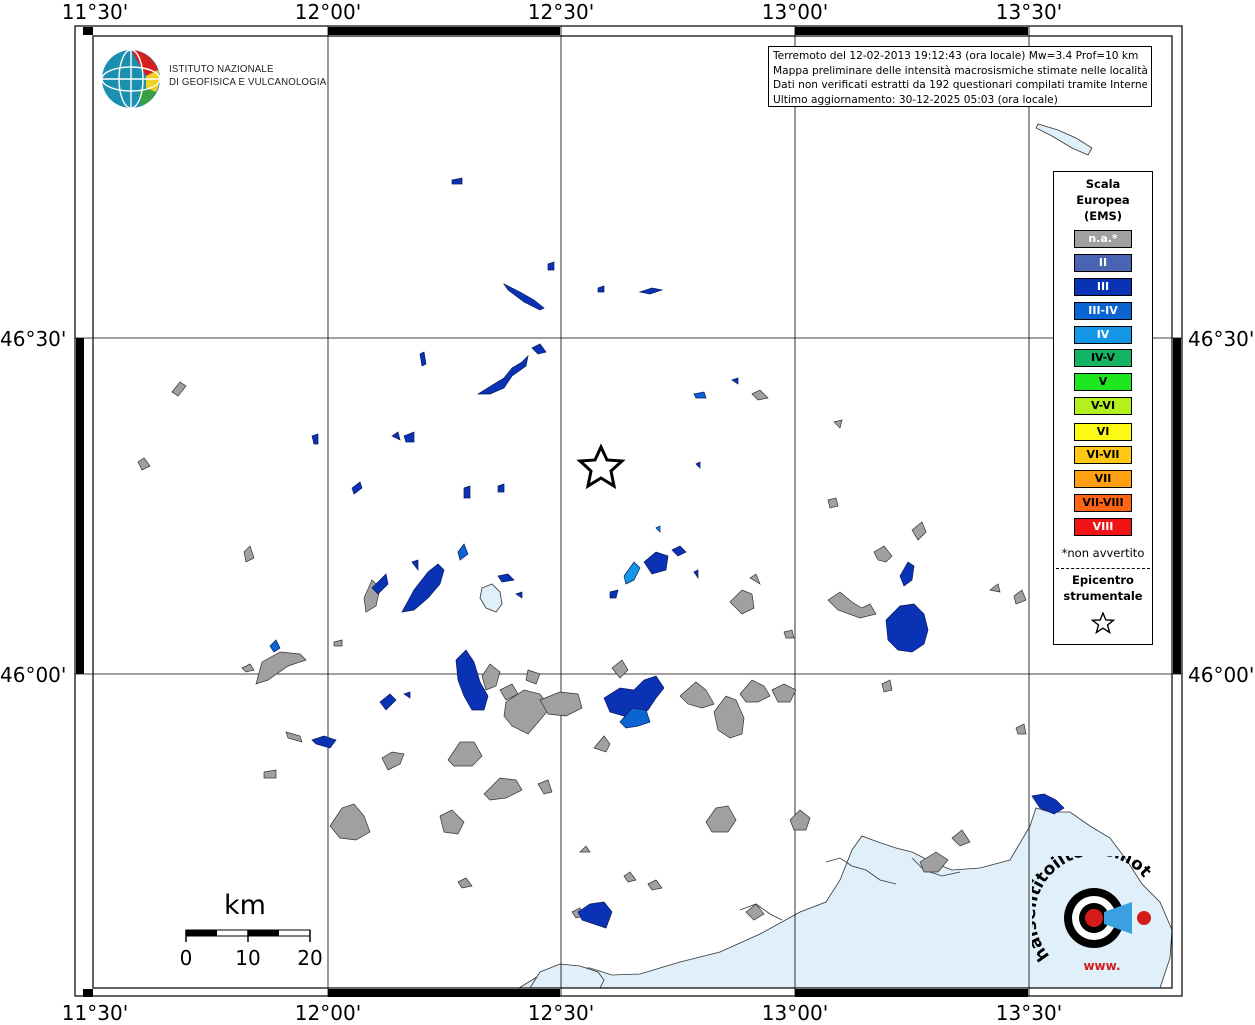 The height and width of the screenshot is (1025, 1255). What do you see at coordinates (1103, 432) in the screenshot?
I see `legend-swatch-vi: VI` at bounding box center [1103, 432].